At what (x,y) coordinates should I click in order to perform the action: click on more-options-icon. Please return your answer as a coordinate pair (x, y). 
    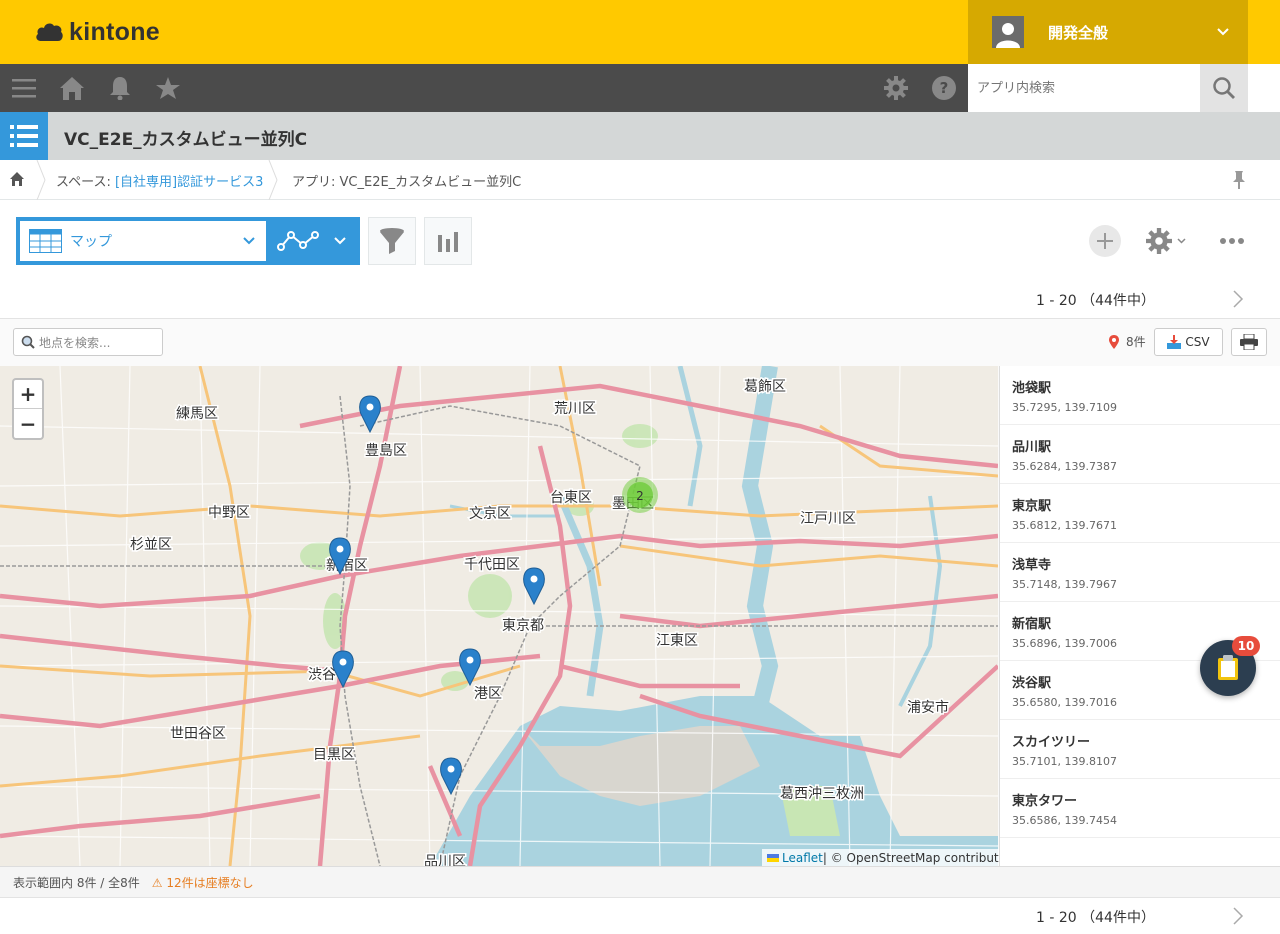
    Looking at the image, I should click on (1232, 241).